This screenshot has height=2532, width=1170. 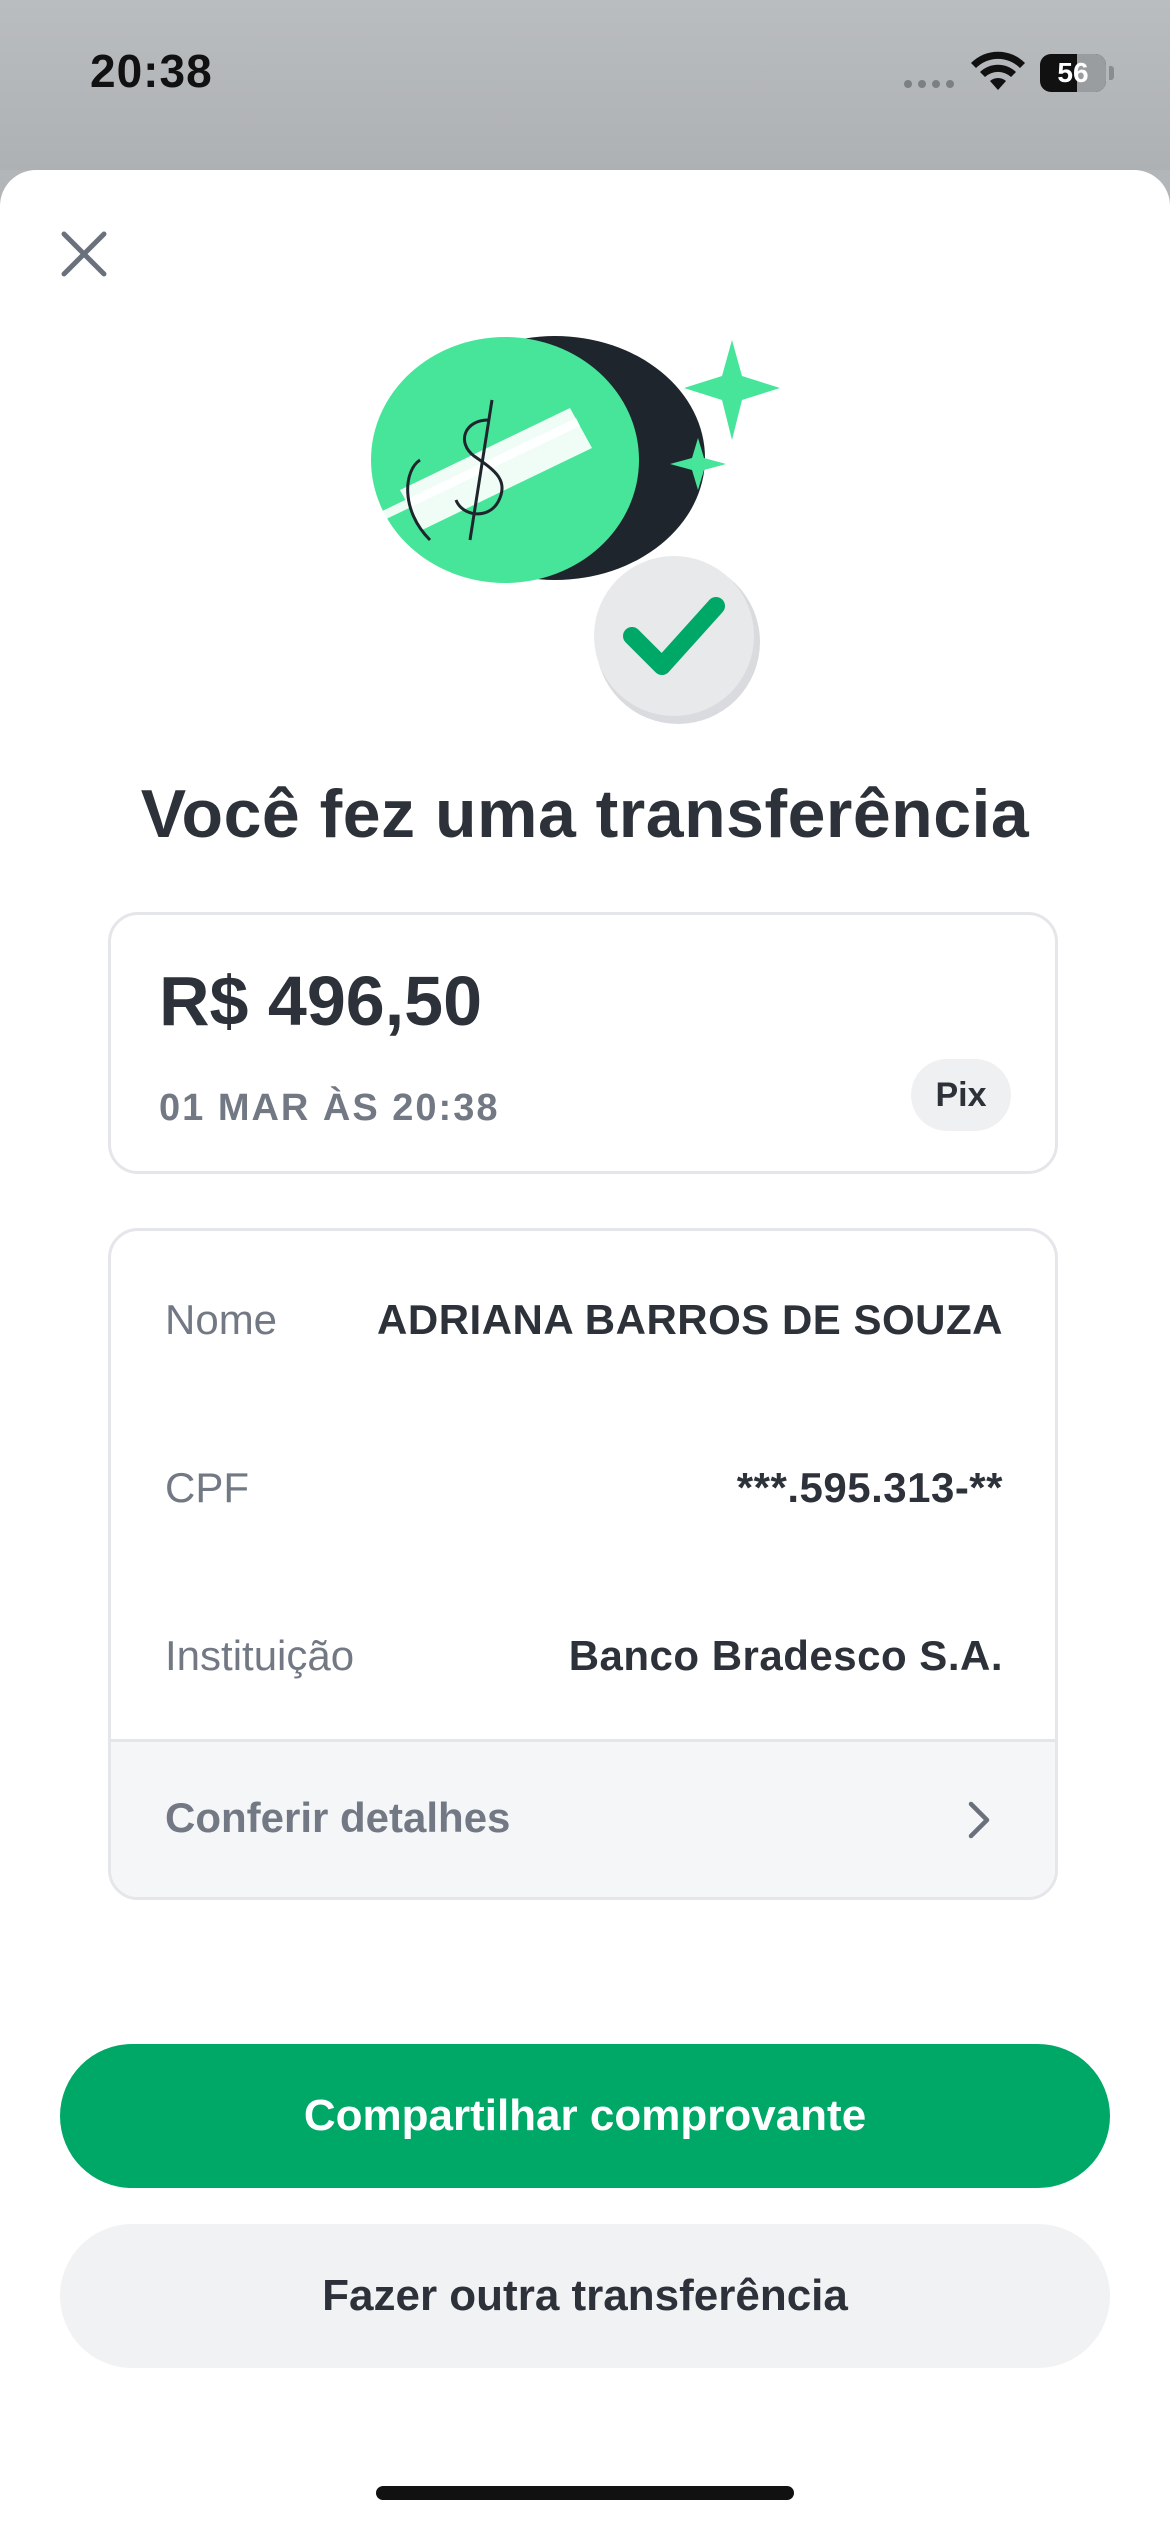 I want to click on detail-value: ADRIANA BARROS DE SOUZA, so click(x=690, y=1319).